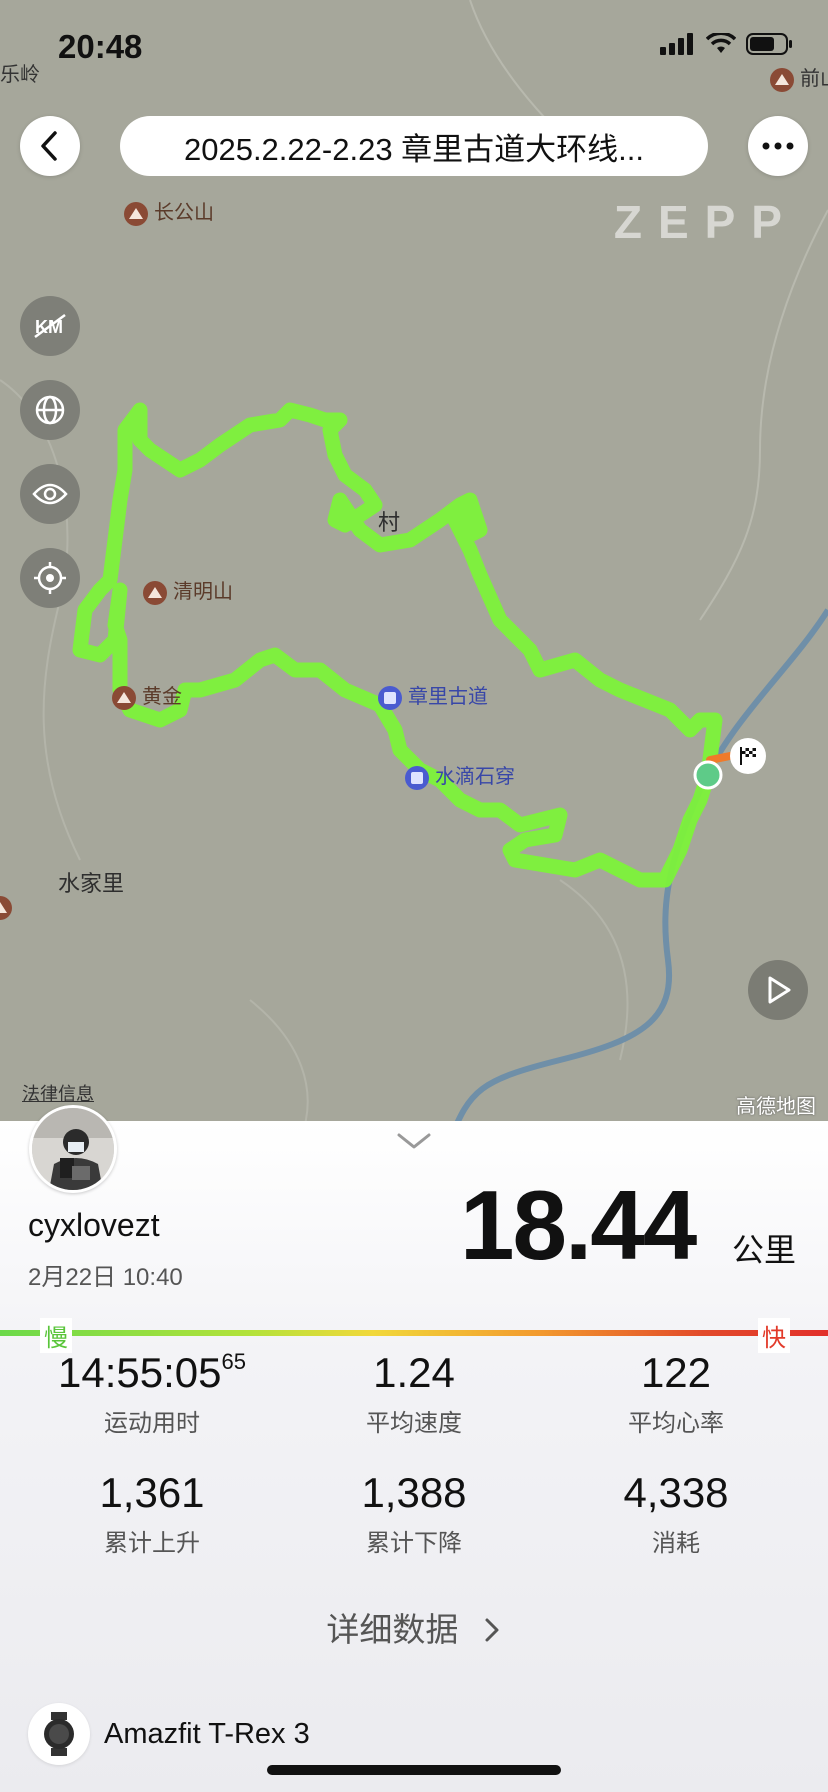 The width and height of the screenshot is (828, 1792). What do you see at coordinates (414, 1492) in the screenshot?
I see `stat-value: 1,388` at bounding box center [414, 1492].